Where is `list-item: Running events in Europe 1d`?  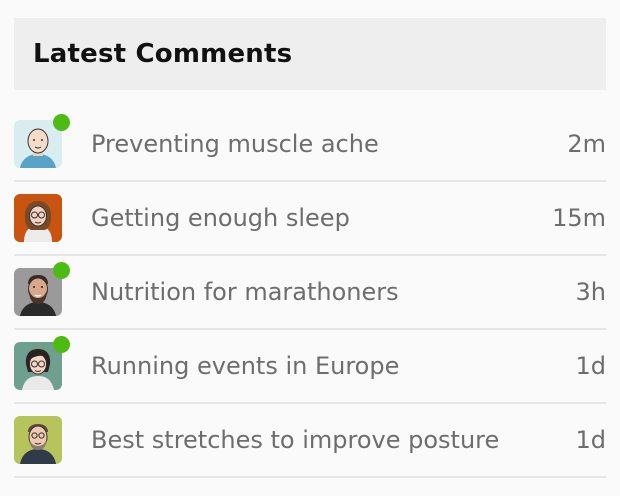 list-item: Running events in Europe 1d is located at coordinates (310, 367).